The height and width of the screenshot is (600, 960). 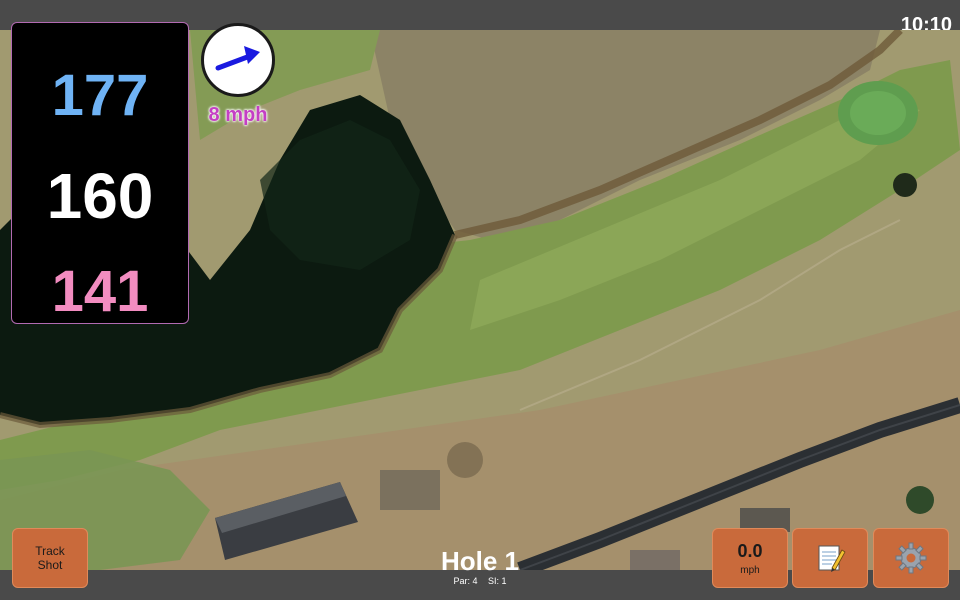 I want to click on speed-button: 0.0 mph, so click(x=750, y=558).